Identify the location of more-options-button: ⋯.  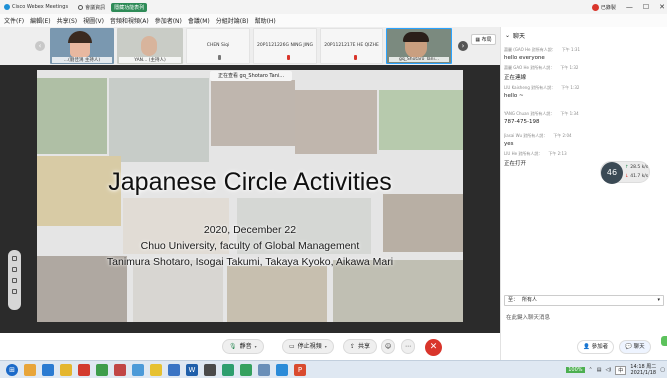
(408, 346).